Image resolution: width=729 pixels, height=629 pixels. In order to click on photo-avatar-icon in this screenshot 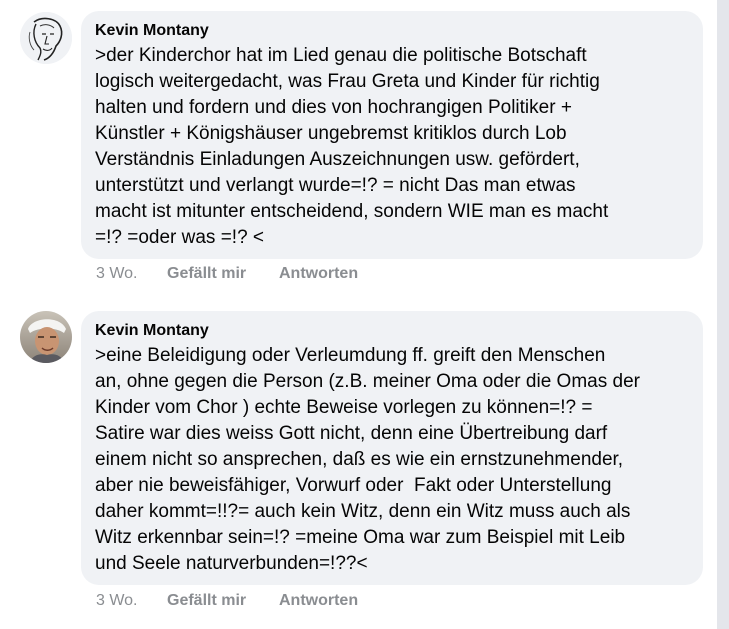, I will do `click(46, 337)`.